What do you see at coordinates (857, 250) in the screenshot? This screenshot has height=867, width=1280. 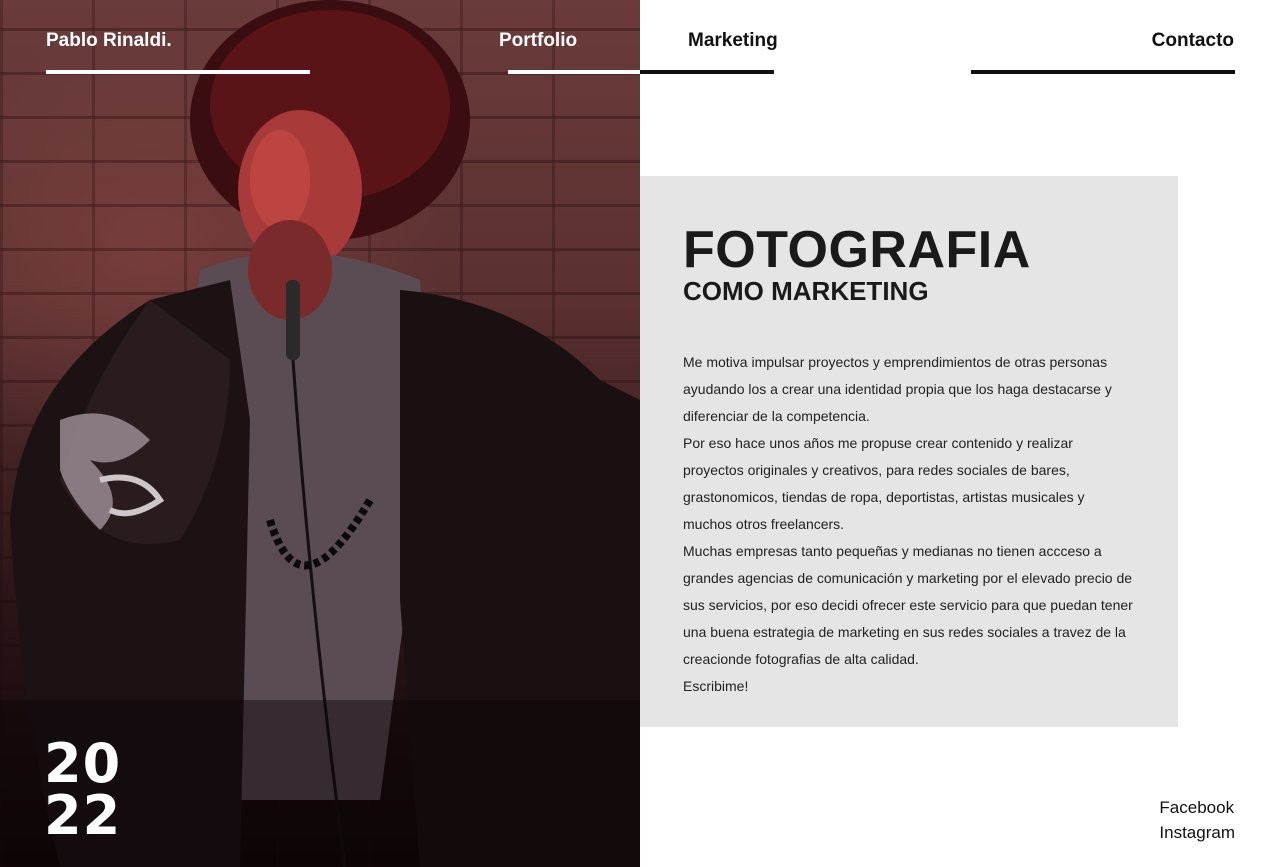 I see `page-title: FOTOGRAFIA` at bounding box center [857, 250].